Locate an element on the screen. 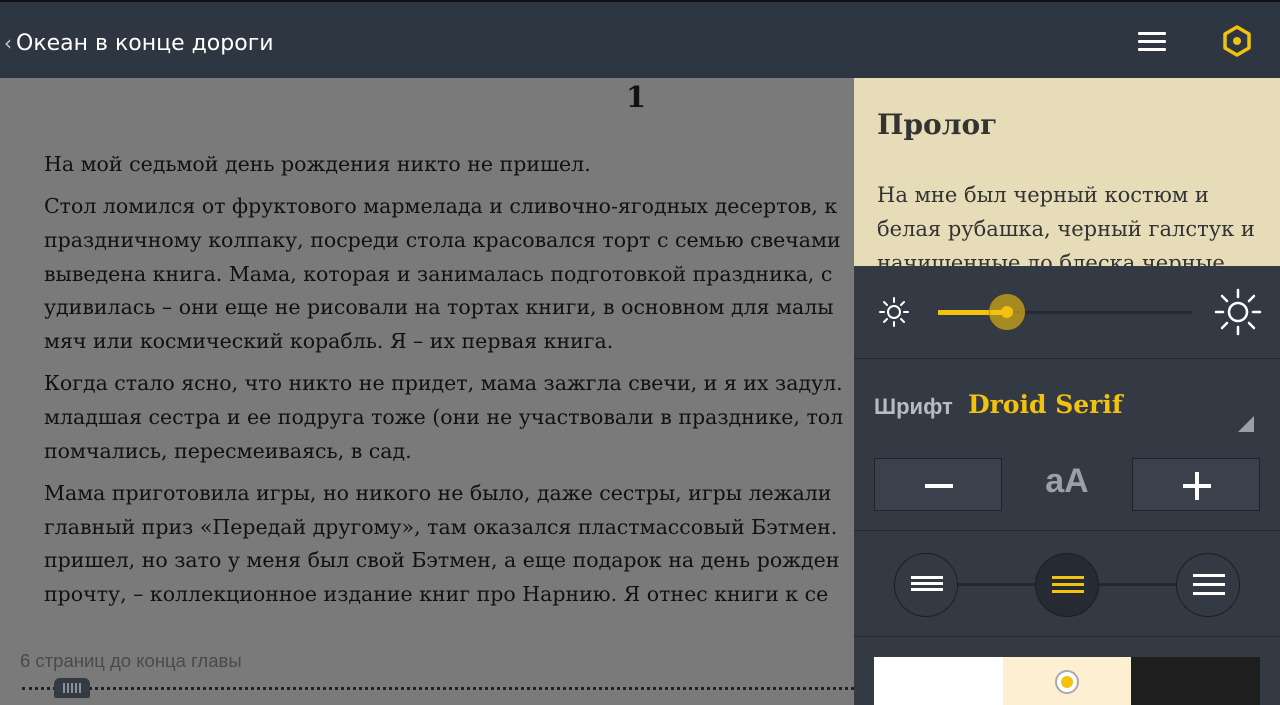  line-spacing-compact-button is located at coordinates (926, 585).